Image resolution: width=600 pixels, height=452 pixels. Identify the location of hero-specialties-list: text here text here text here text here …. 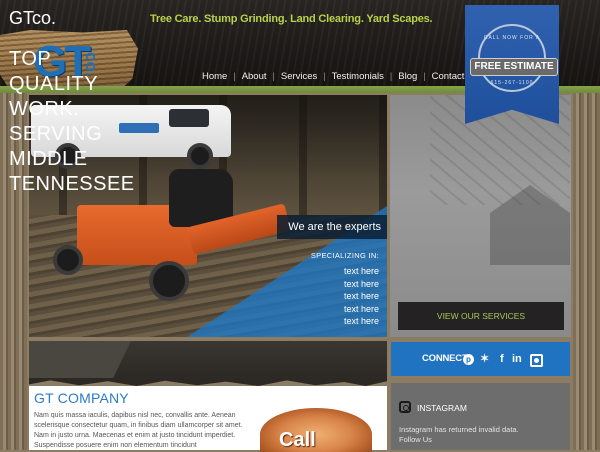
(349, 296).